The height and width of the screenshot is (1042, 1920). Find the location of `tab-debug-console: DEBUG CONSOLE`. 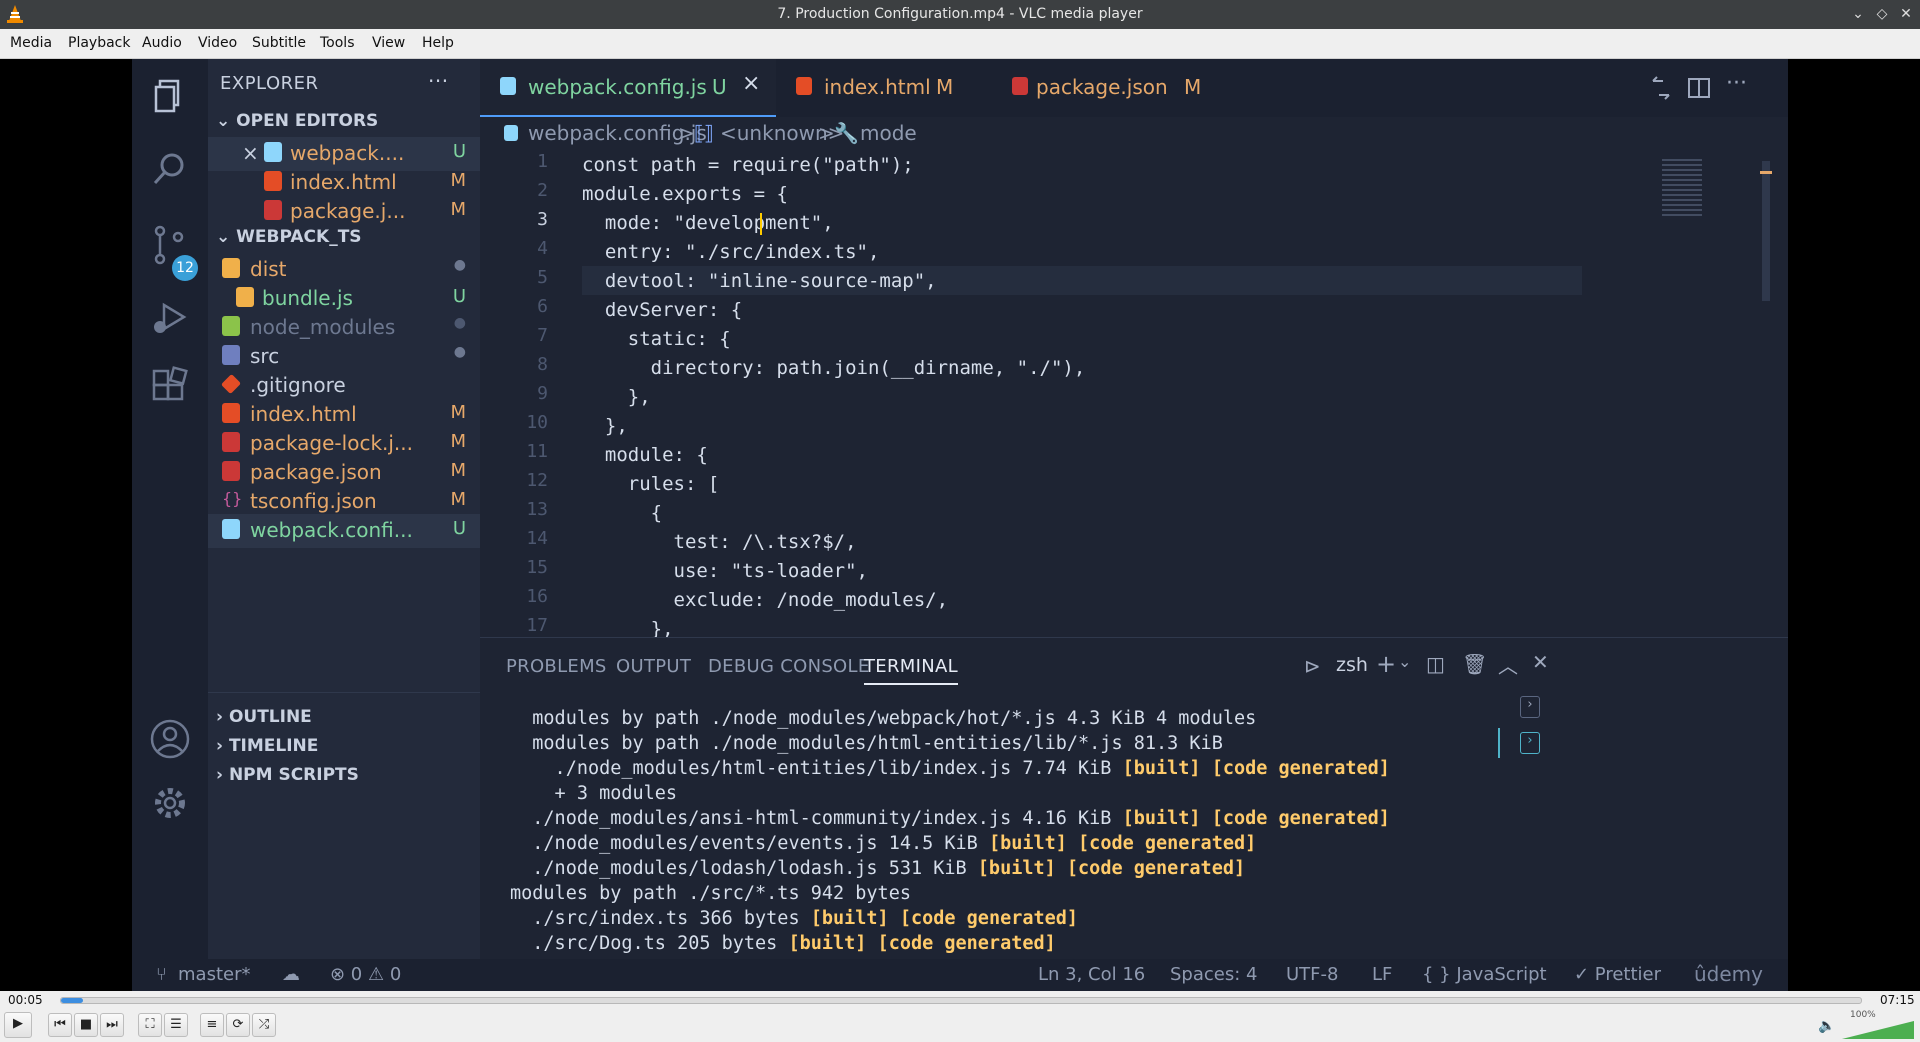

tab-debug-console: DEBUG CONSOLE is located at coordinates (789, 666).